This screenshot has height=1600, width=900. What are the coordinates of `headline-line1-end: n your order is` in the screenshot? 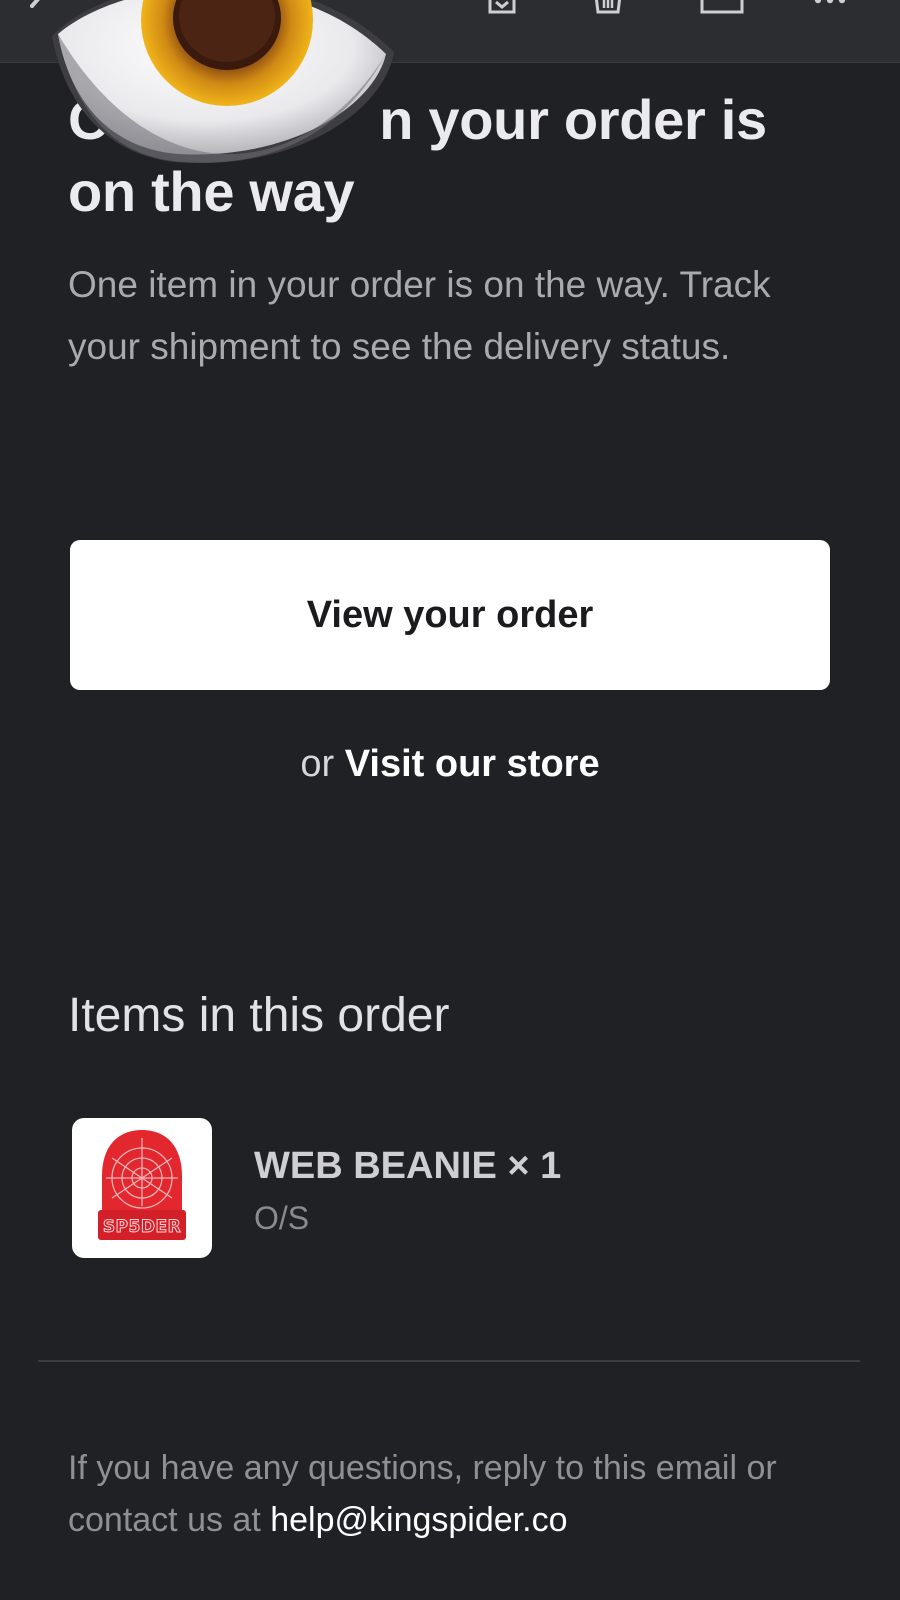 It's located at (573, 119).